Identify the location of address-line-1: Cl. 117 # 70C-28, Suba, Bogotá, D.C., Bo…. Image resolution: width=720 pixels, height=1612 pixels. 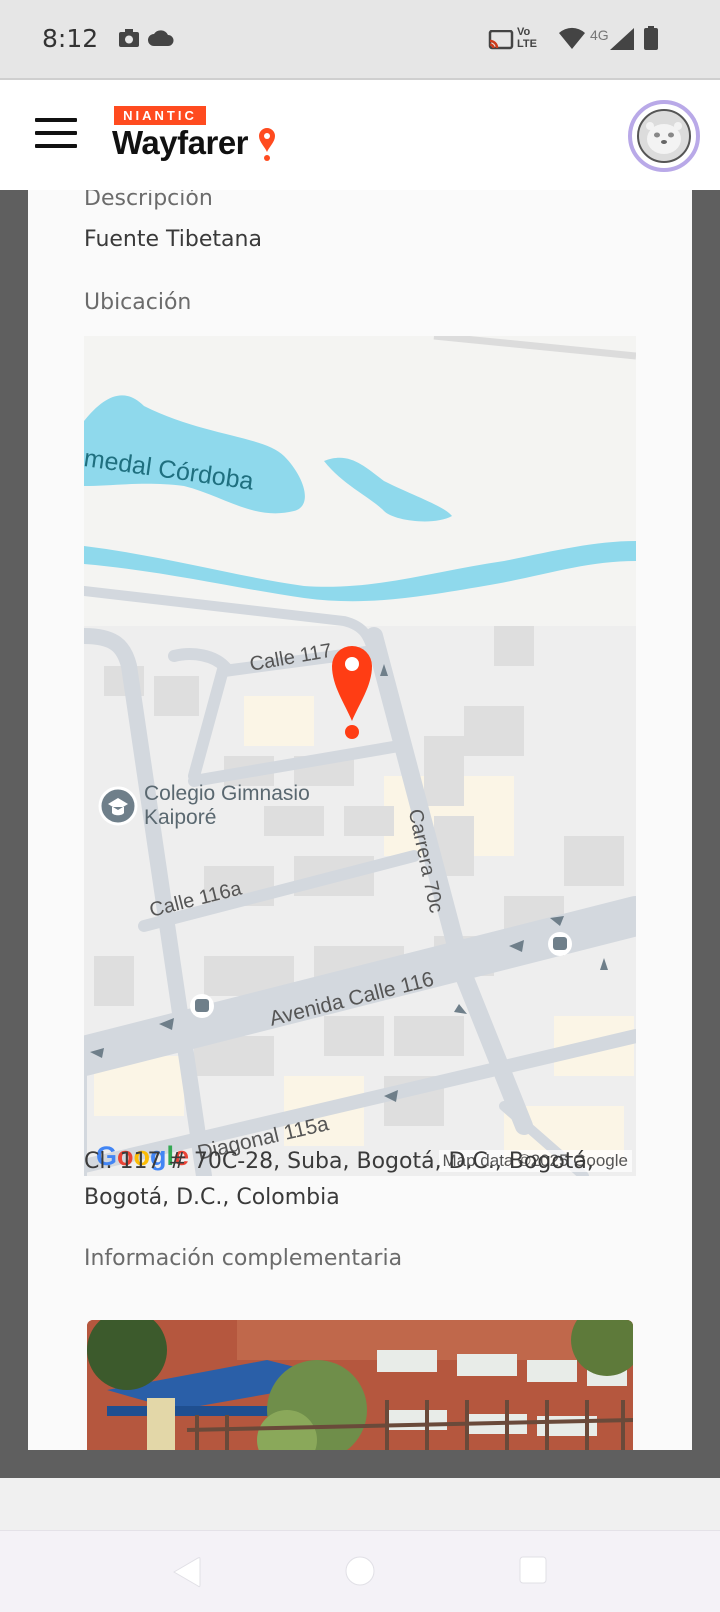
(339, 1161).